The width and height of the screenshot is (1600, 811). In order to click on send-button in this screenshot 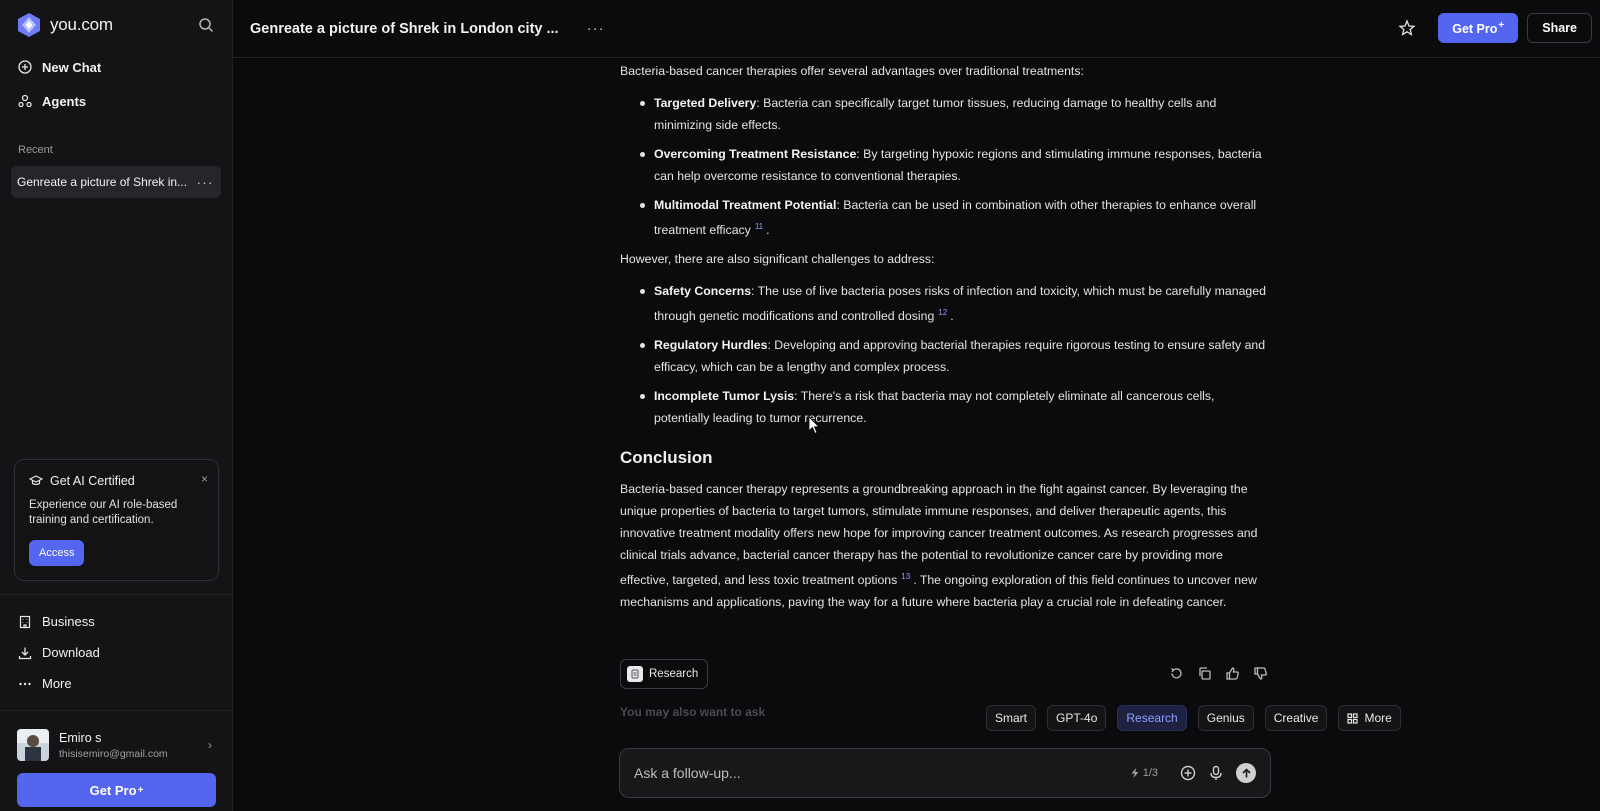, I will do `click(1246, 773)`.